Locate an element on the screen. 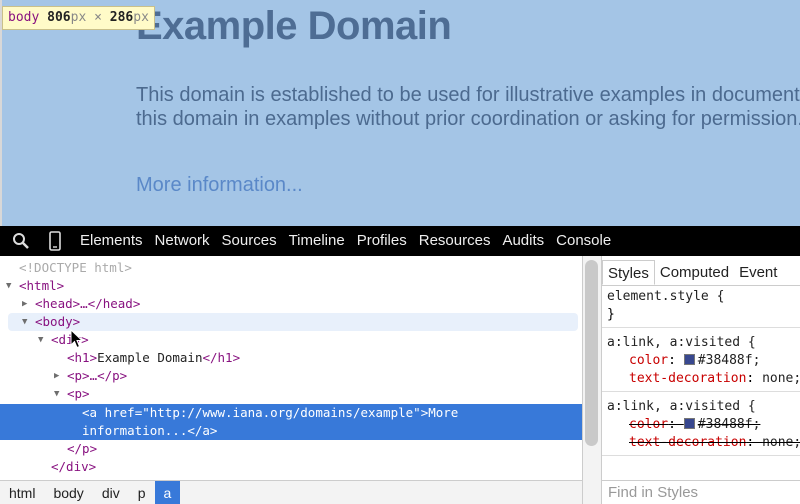 The height and width of the screenshot is (504, 800). dom-node-div: ▼ <div> is located at coordinates (291, 340).